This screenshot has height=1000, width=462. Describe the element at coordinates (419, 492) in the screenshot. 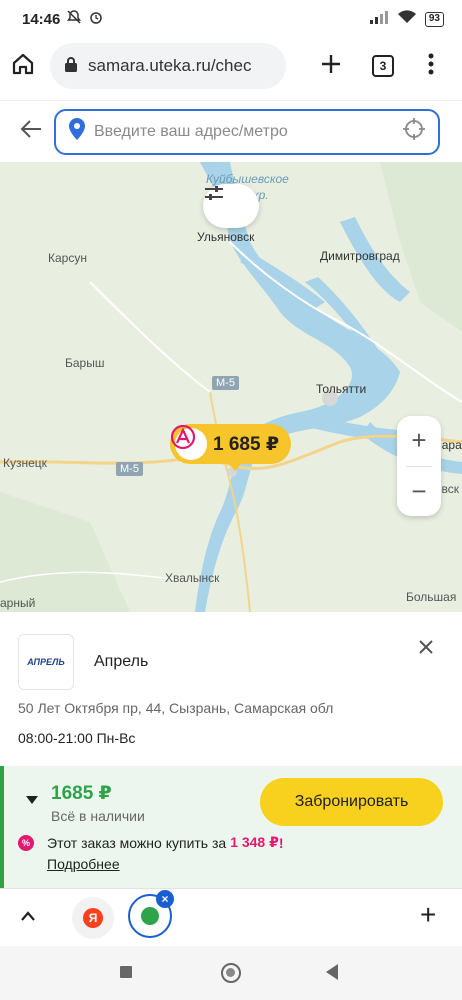

I see `zoom-out-button: −` at that location.